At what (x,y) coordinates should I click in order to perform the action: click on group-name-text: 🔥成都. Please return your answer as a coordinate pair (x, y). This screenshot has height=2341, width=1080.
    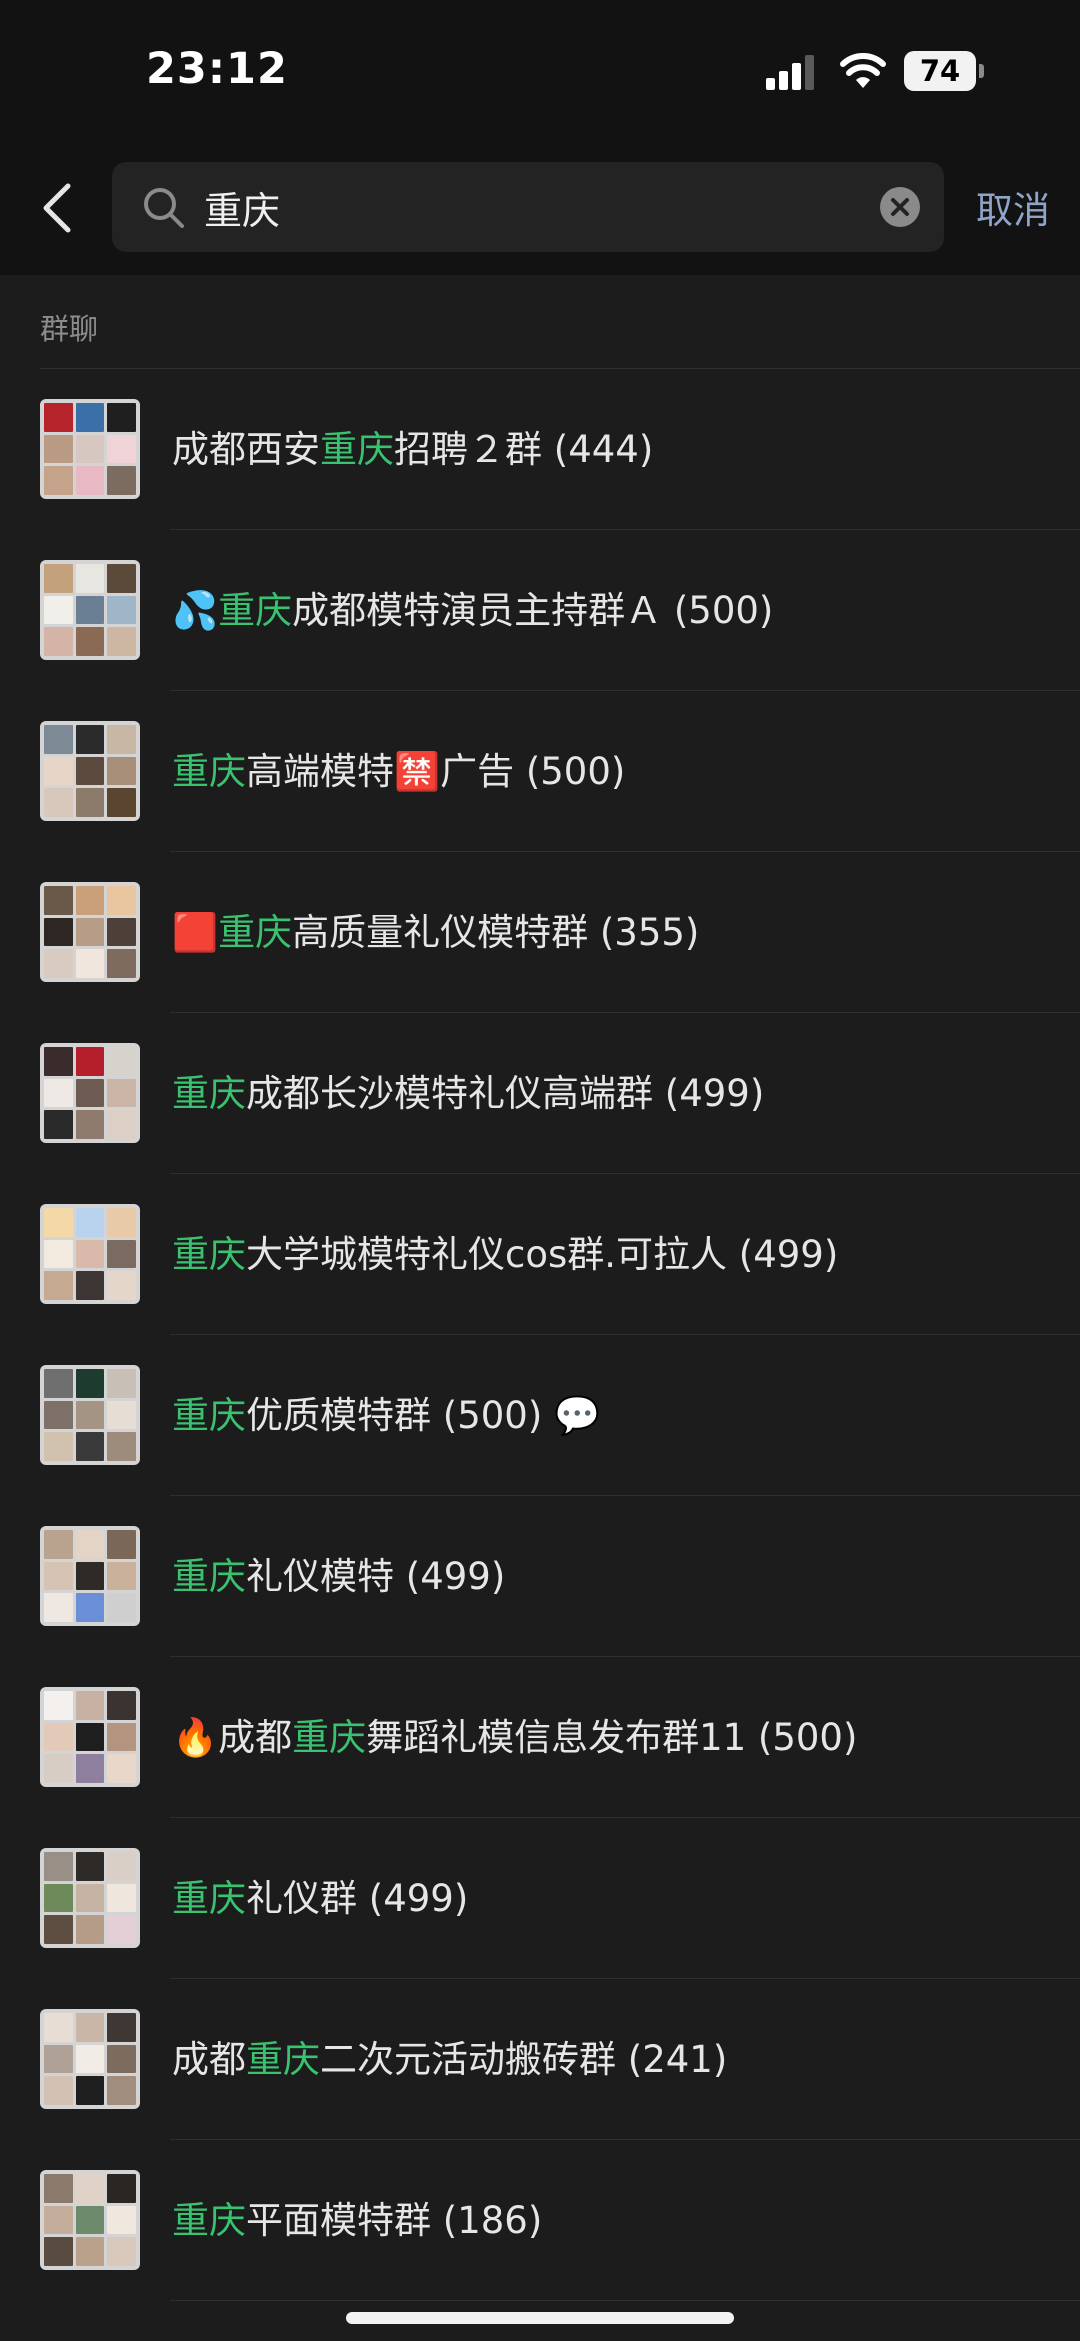
    Looking at the image, I should click on (232, 1737).